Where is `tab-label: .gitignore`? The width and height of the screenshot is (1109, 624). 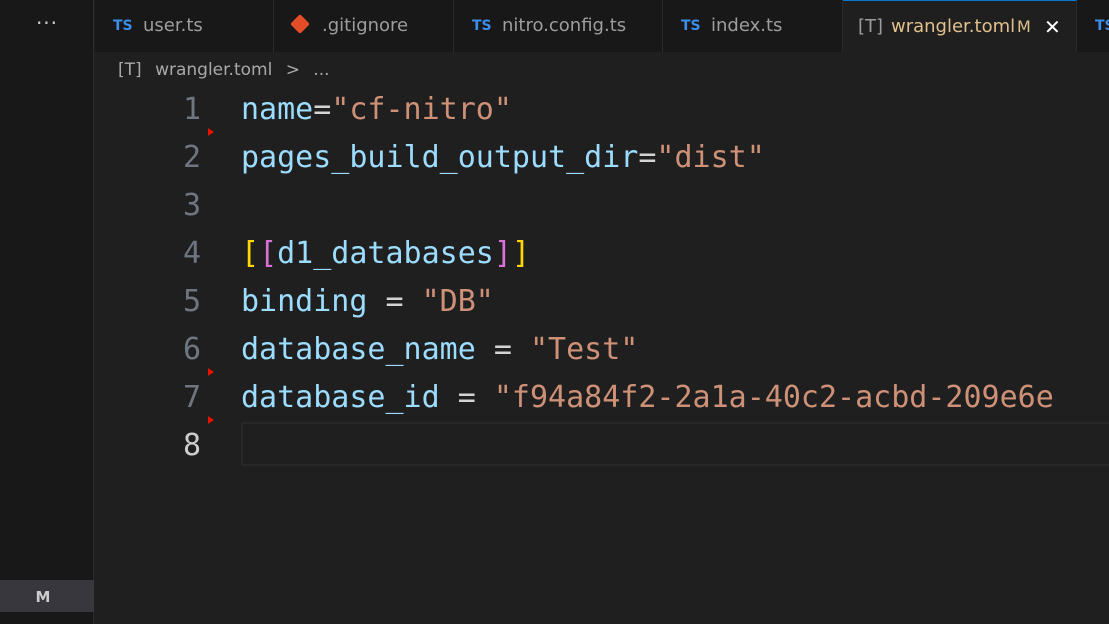
tab-label: .gitignore is located at coordinates (365, 25).